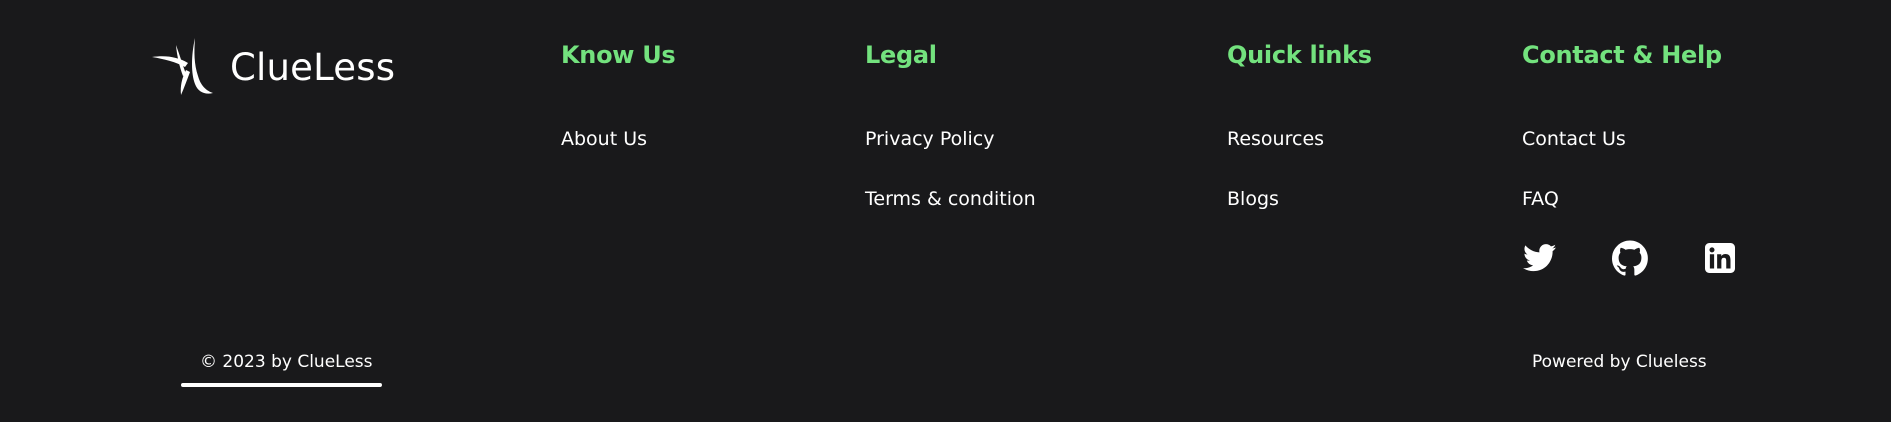 The image size is (1891, 422). I want to click on brand-logo-link: ClueLess, so click(273, 67).